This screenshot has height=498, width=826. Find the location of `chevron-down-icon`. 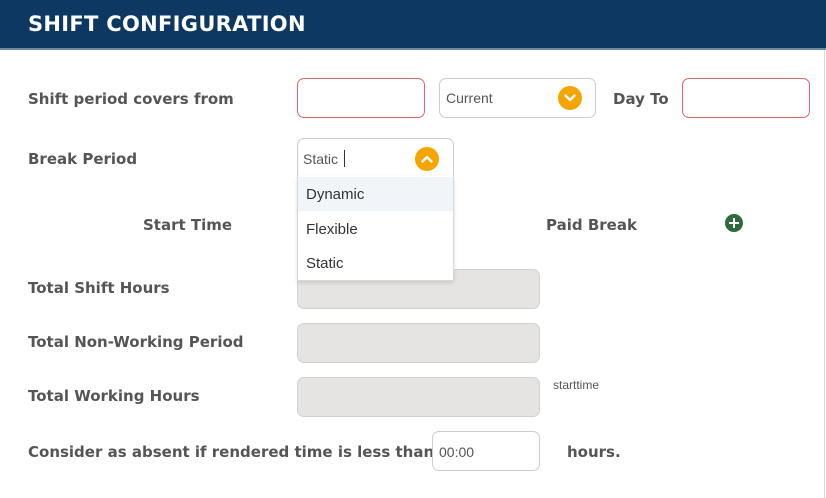

chevron-down-icon is located at coordinates (570, 98).